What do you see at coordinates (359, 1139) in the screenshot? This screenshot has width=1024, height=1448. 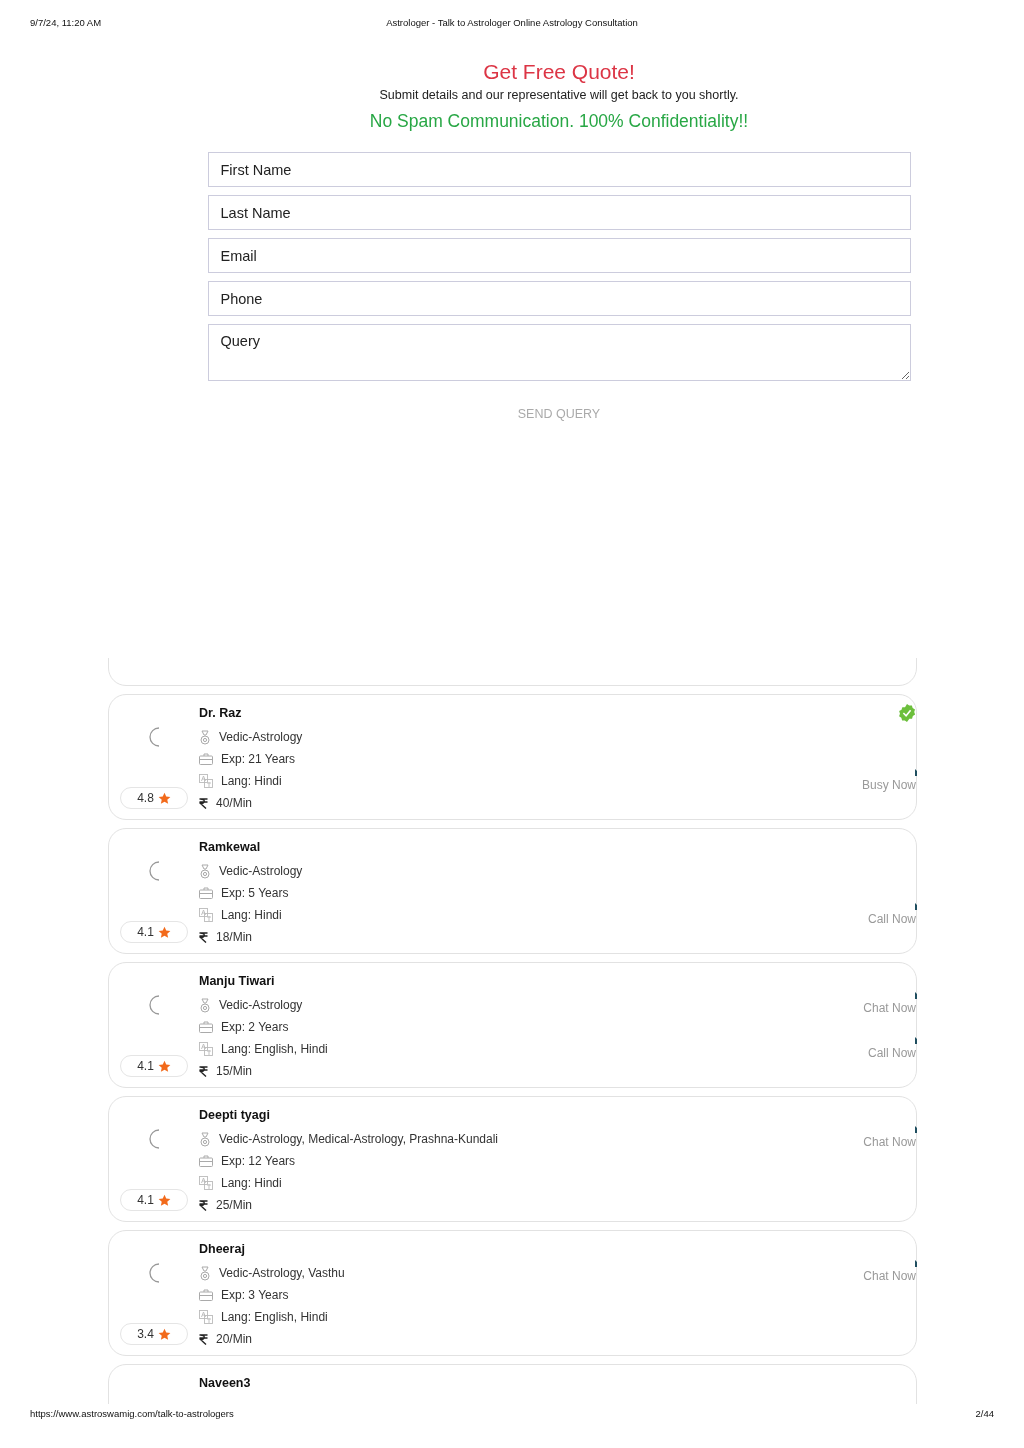 I see `skills-text: Vedic-Astrology, Medical-Astrology, Prashna-Kundali` at bounding box center [359, 1139].